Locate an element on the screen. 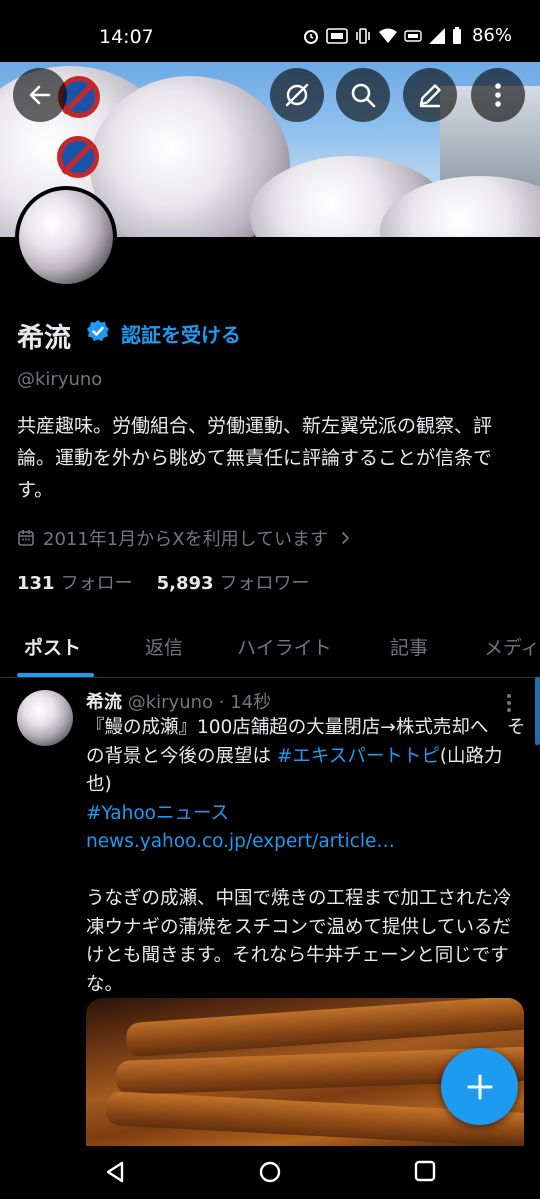 The width and height of the screenshot is (540, 1199). profile-avatar is located at coordinates (66, 237).